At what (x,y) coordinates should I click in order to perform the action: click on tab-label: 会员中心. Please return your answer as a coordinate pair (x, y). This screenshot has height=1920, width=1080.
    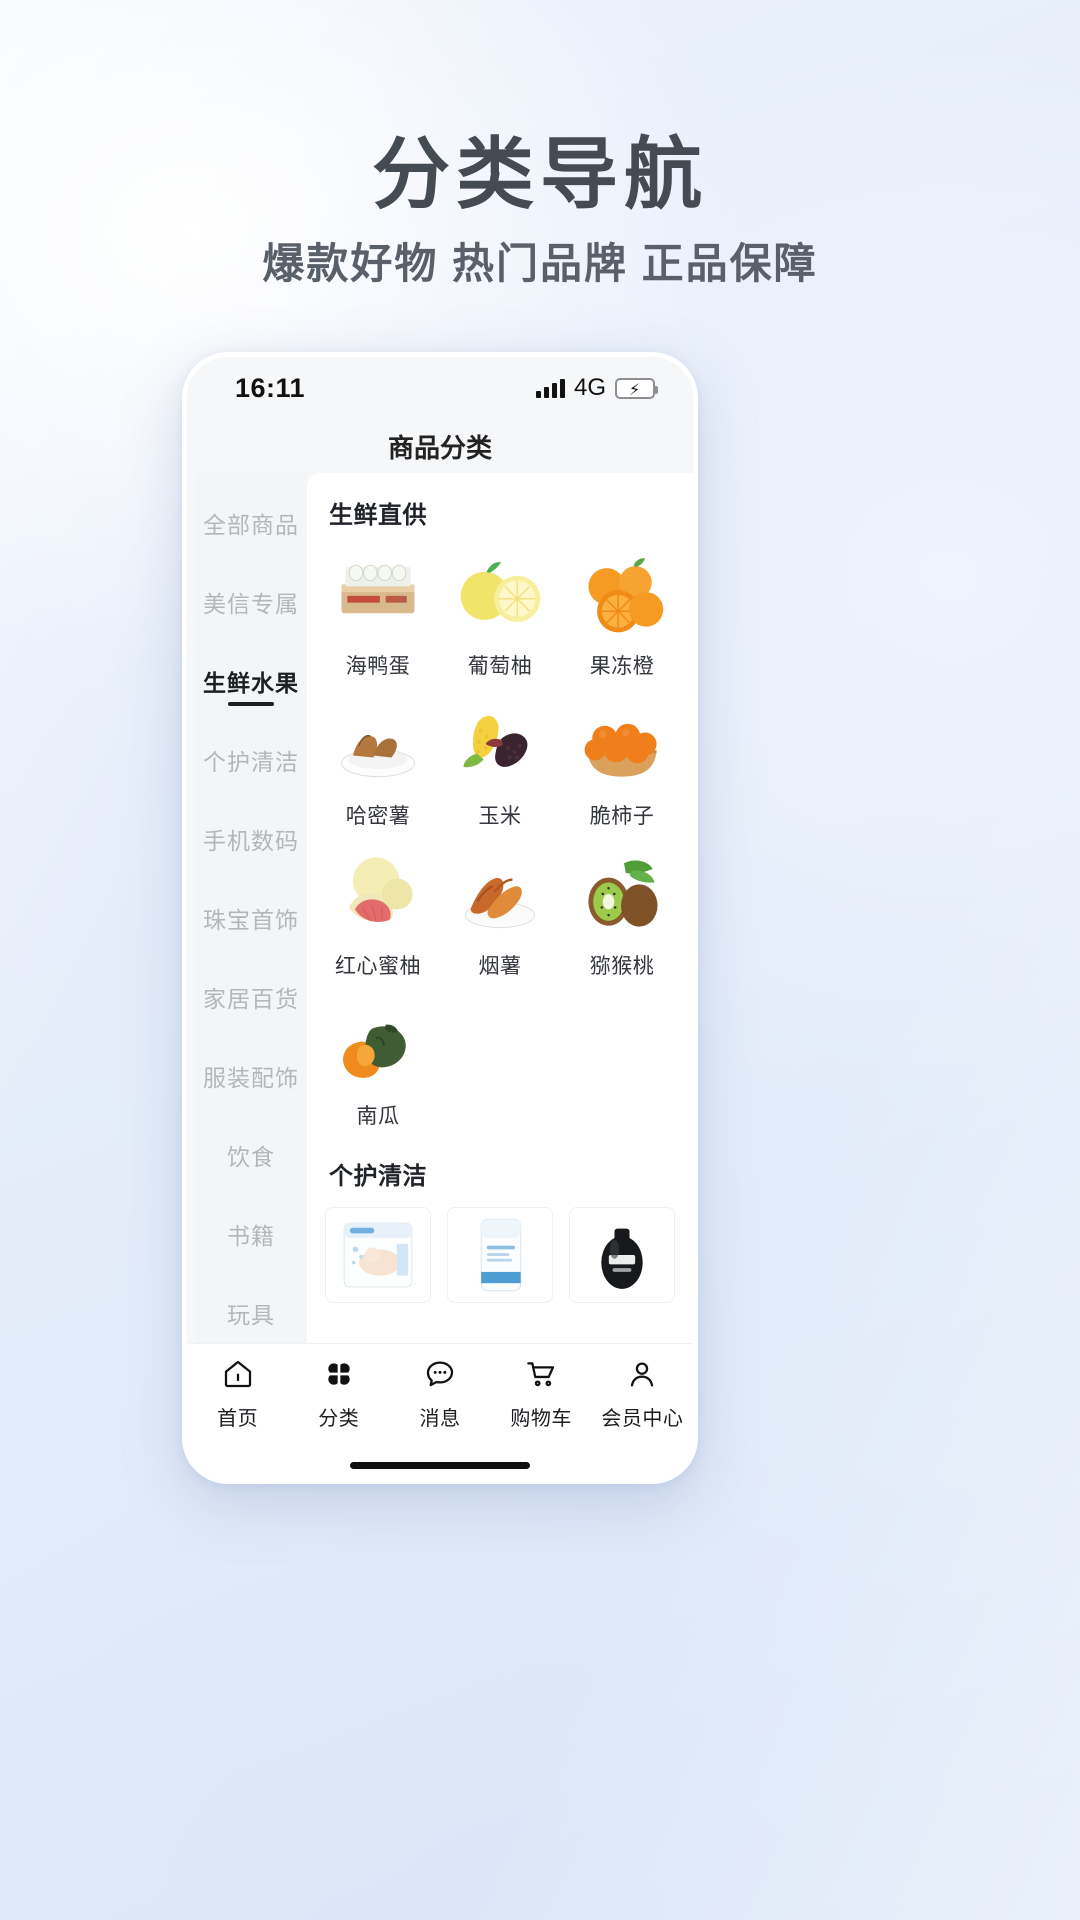
    Looking at the image, I should click on (642, 1419).